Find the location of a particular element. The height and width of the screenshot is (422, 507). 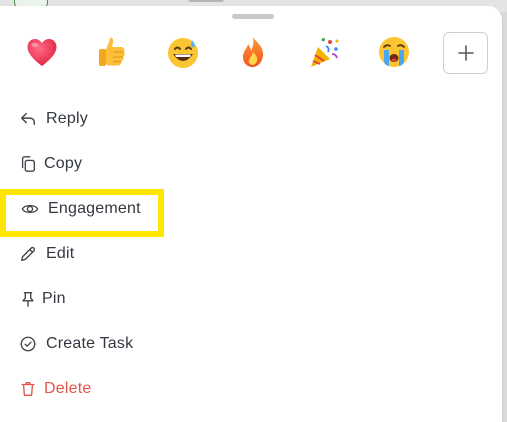

menu-item-label: Pin is located at coordinates (54, 298).